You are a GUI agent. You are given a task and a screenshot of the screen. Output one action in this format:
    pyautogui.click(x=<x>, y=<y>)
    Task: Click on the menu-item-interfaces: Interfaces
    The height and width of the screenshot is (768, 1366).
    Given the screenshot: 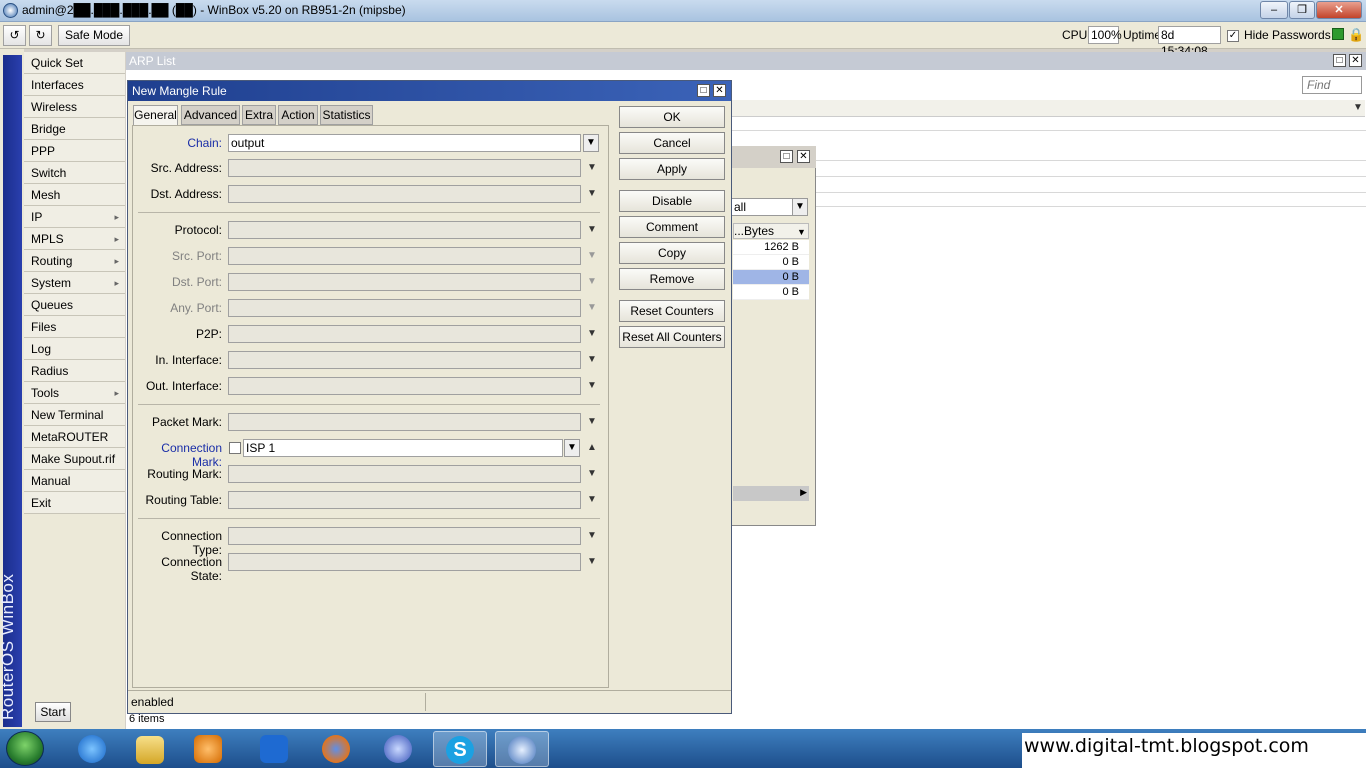 What is the action you would take?
    pyautogui.click(x=74, y=85)
    